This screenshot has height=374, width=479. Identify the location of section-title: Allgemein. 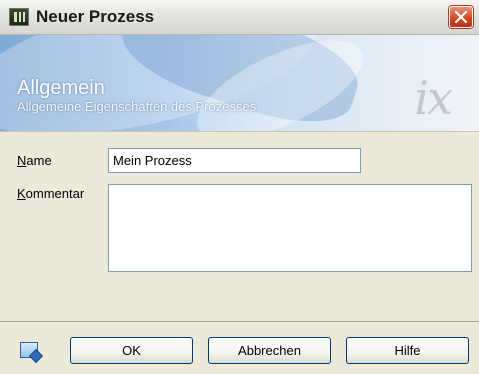
(61, 88).